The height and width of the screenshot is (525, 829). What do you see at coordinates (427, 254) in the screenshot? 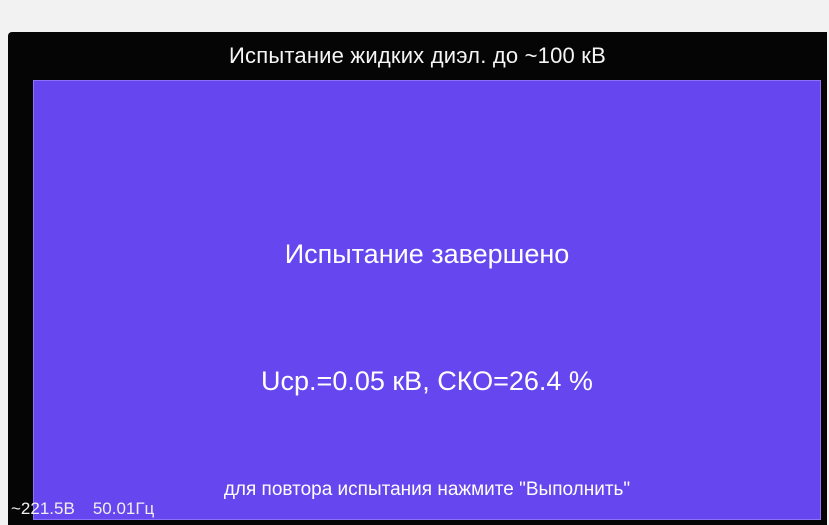
I see `test-complete-message: Испытание завершено` at bounding box center [427, 254].